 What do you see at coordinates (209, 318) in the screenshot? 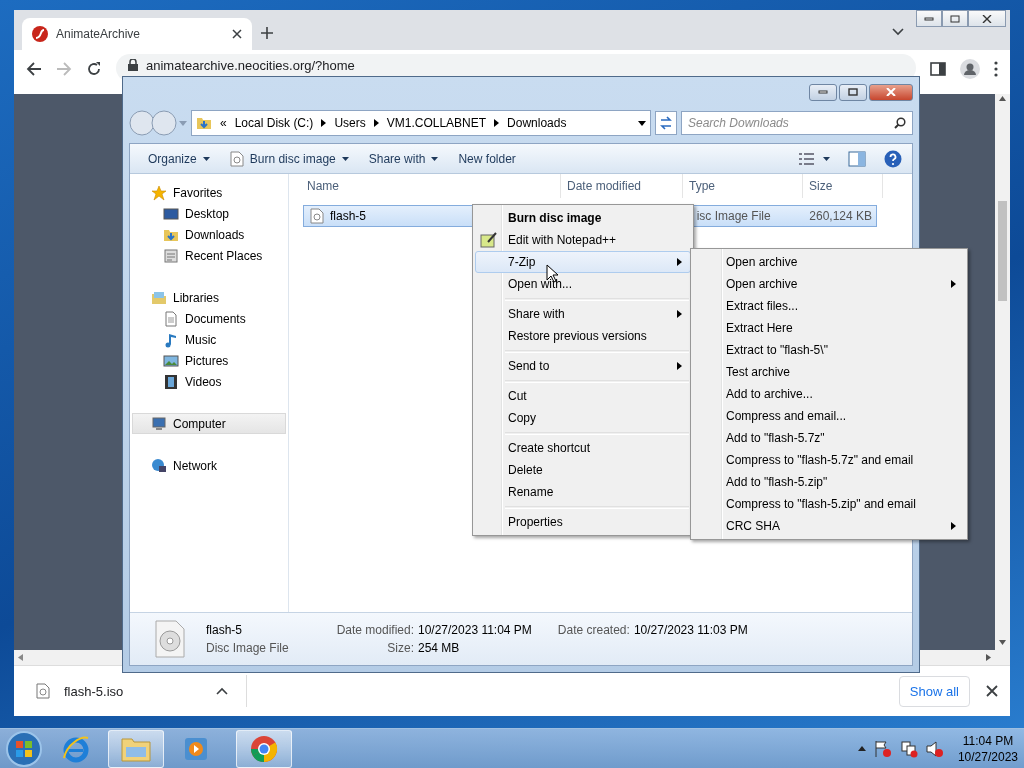
I see `nav-item: Documents` at bounding box center [209, 318].